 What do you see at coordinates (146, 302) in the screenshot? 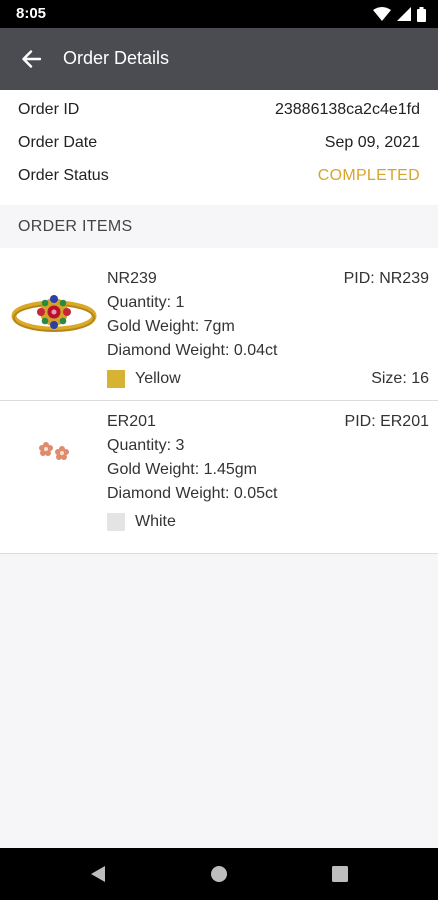
I see `item-quantity: Quantity: 1` at bounding box center [146, 302].